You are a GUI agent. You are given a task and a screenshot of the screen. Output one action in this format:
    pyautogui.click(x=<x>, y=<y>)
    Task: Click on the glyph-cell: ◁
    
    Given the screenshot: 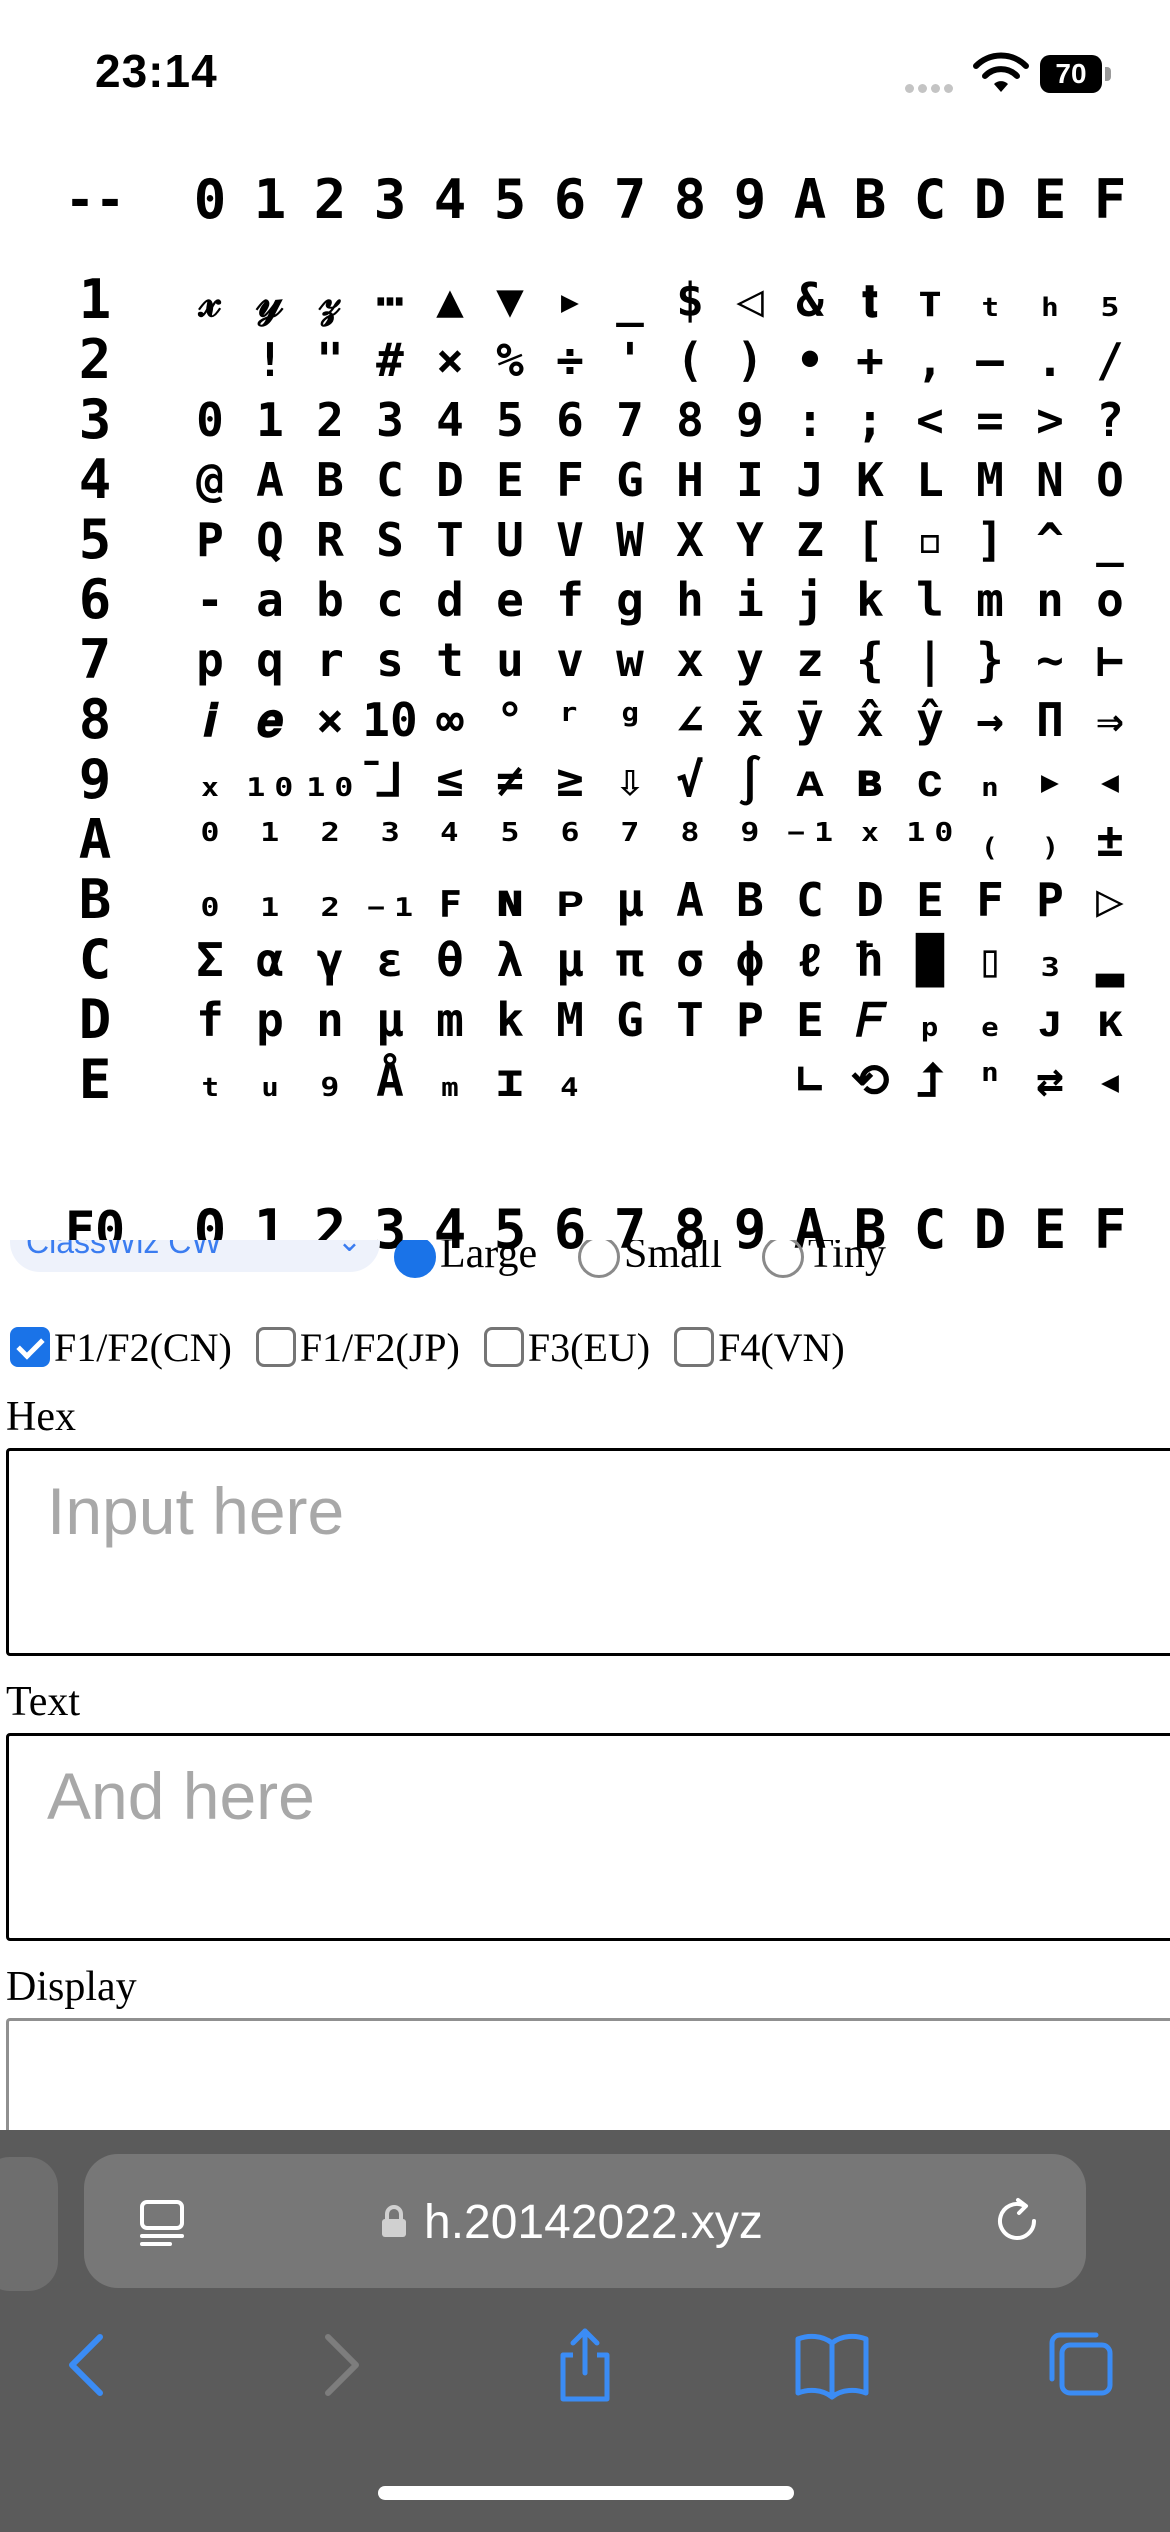 What is the action you would take?
    pyautogui.click(x=750, y=300)
    